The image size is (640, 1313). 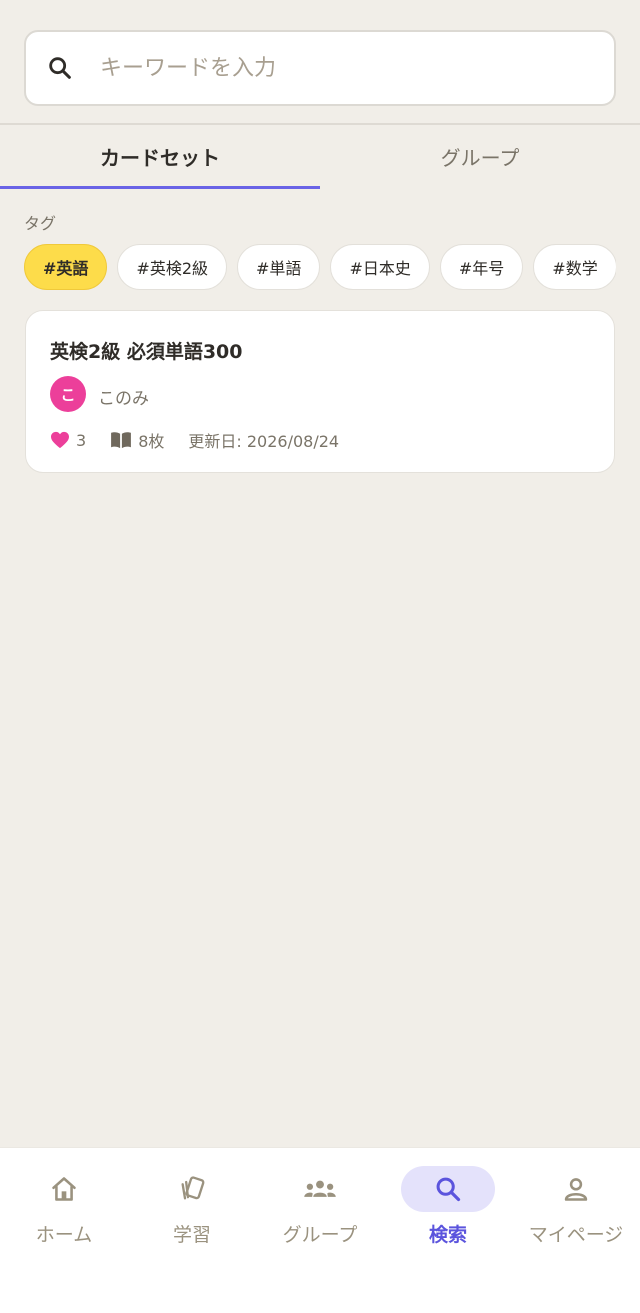 I want to click on like-count-value: 3, so click(x=81, y=440).